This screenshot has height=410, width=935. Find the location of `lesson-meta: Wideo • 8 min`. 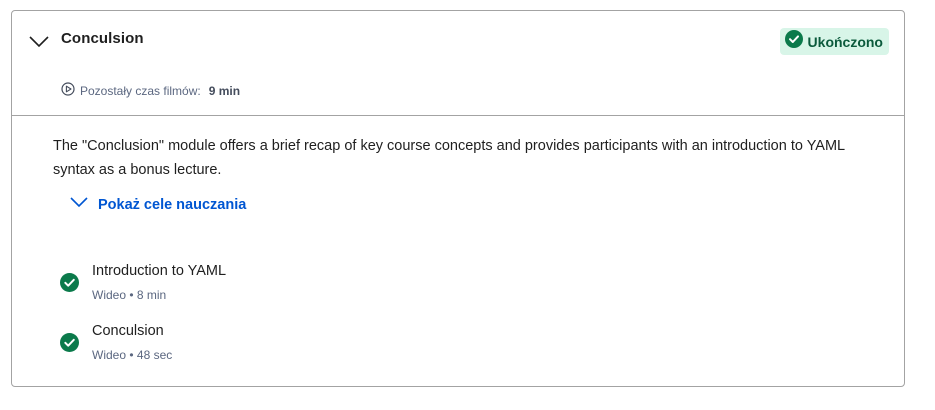

lesson-meta: Wideo • 8 min is located at coordinates (129, 295).